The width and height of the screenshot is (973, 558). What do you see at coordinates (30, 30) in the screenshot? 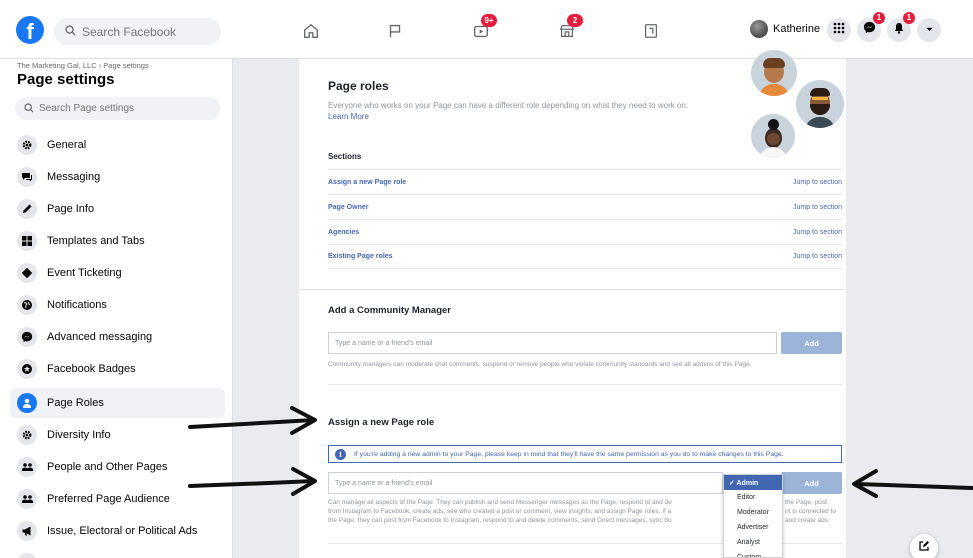
I see `facebook-logo: f` at bounding box center [30, 30].